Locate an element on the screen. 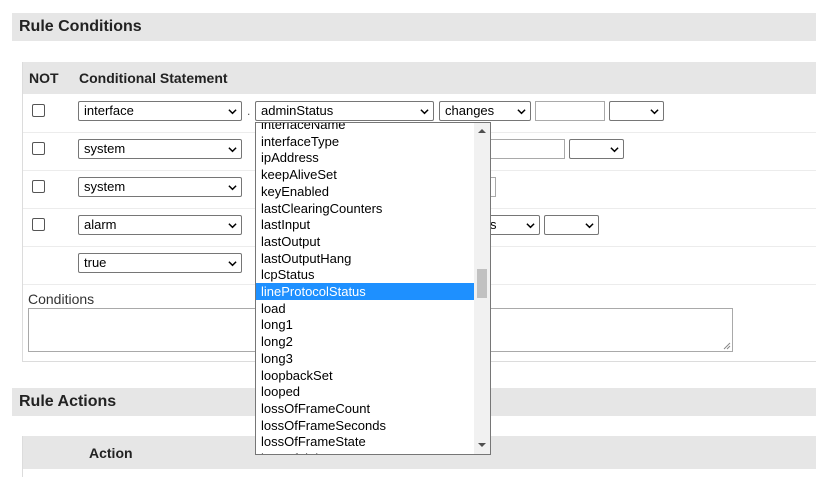  dropdown-option: looped is located at coordinates (365, 391).